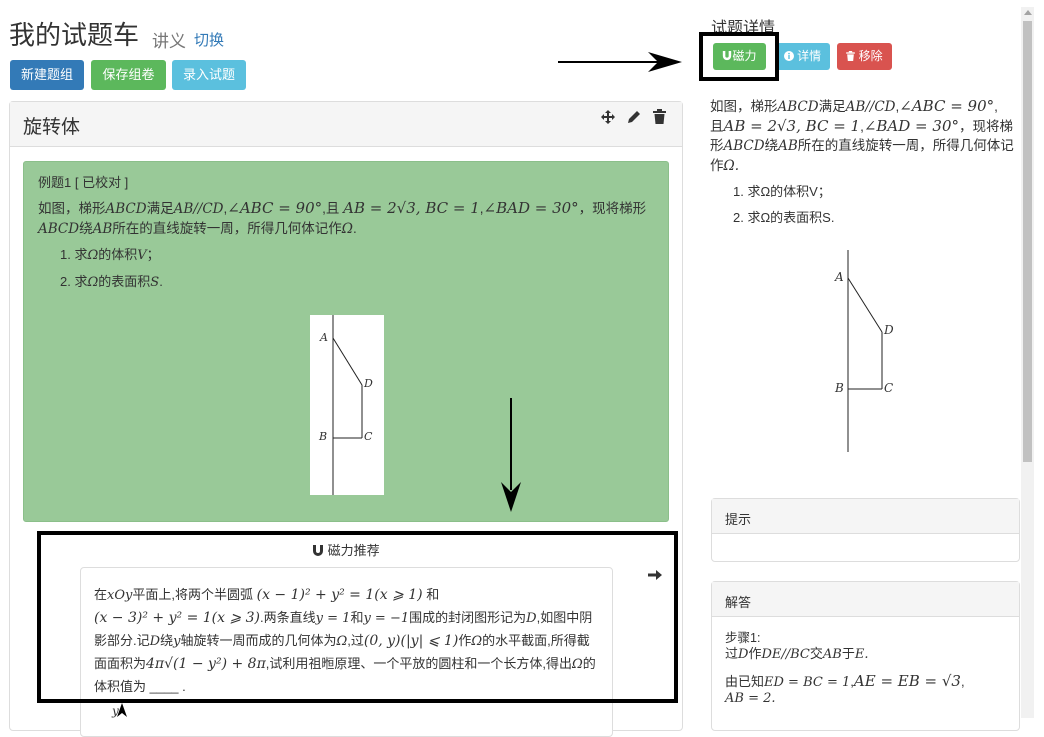  Describe the element at coordinates (750, 698) in the screenshot. I see `answer-line-3: AB = 2.` at that location.